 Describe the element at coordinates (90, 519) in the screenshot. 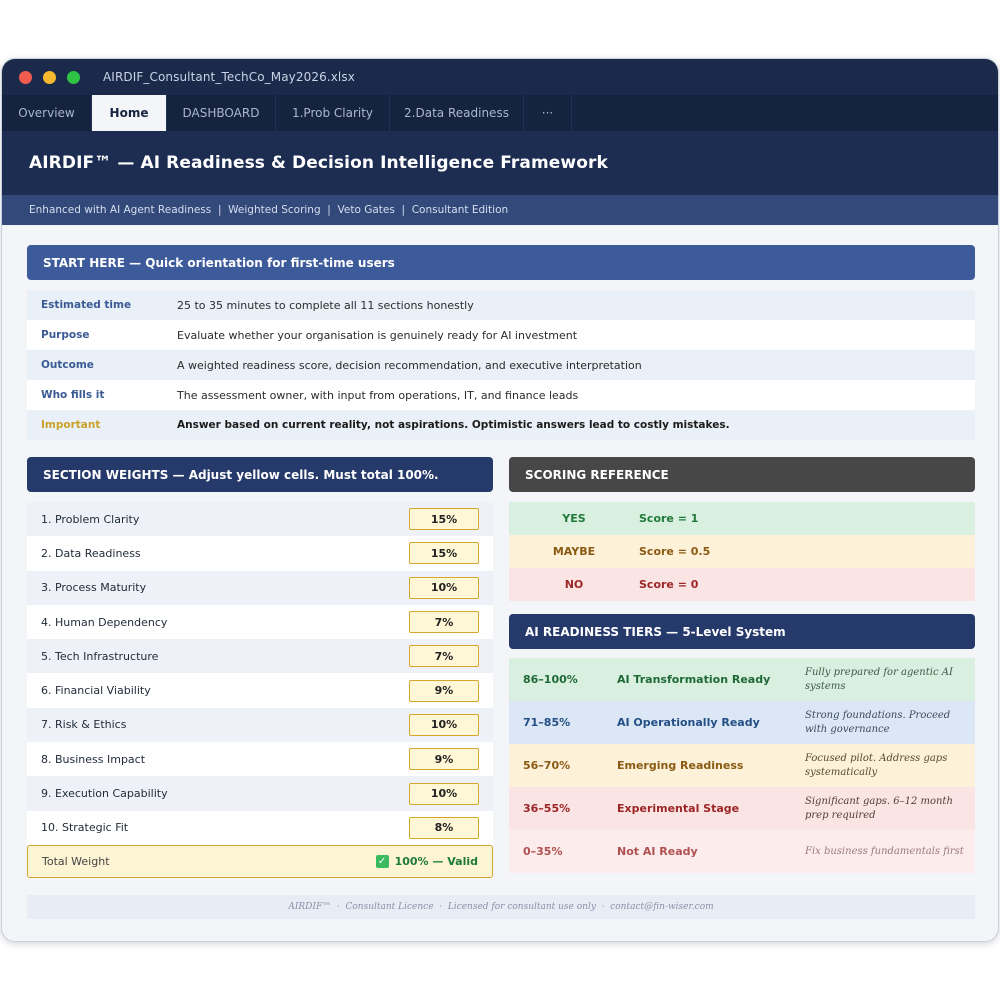

I see `weight-label: 1. Problem Clarity` at that location.